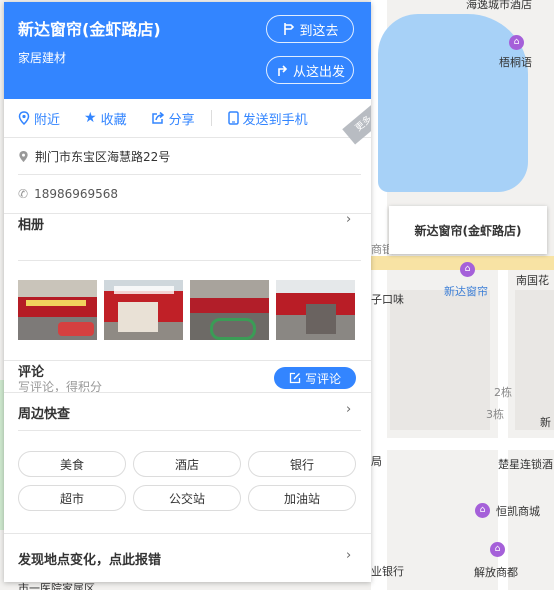  What do you see at coordinates (113, 120) in the screenshot?
I see `favorite-label: 收藏` at bounding box center [113, 120].